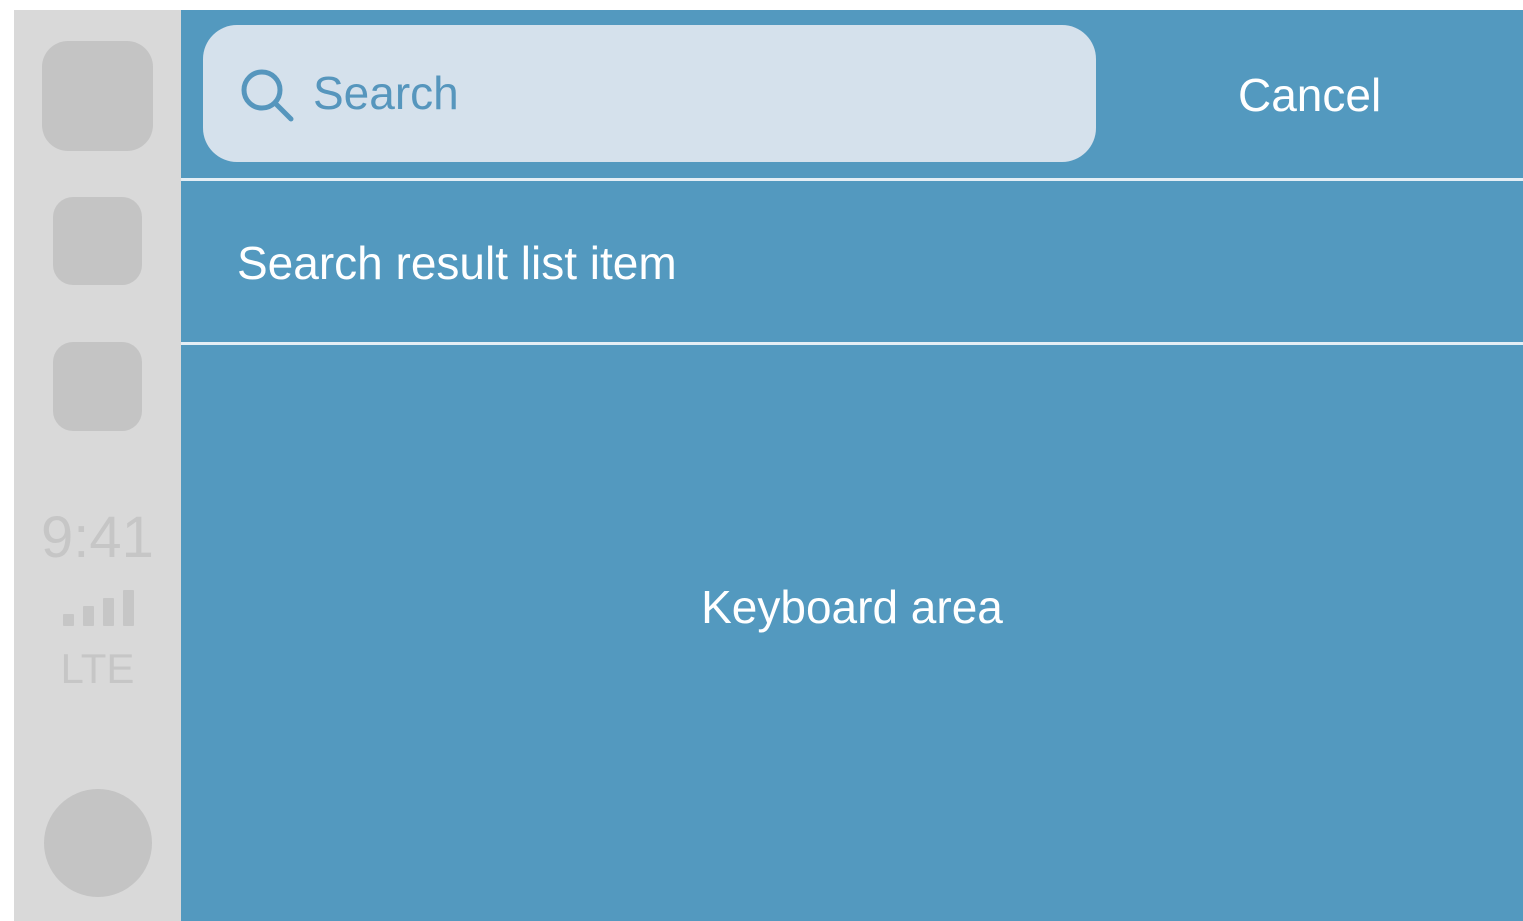  I want to click on status-time: 9:41, so click(97, 537).